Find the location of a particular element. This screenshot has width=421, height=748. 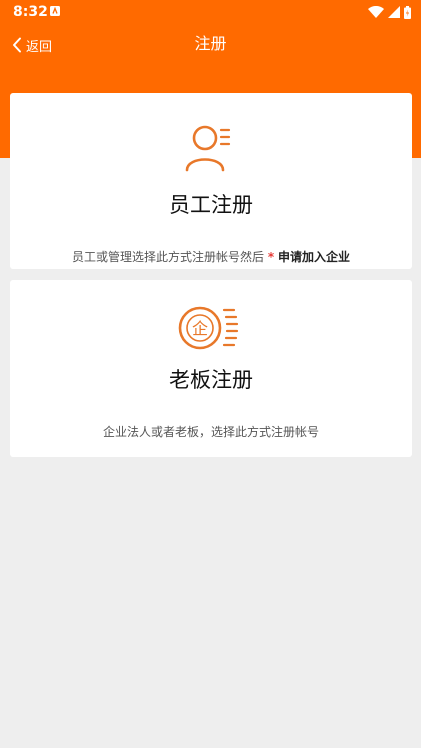

notification-app-icon is located at coordinates (55, 11).